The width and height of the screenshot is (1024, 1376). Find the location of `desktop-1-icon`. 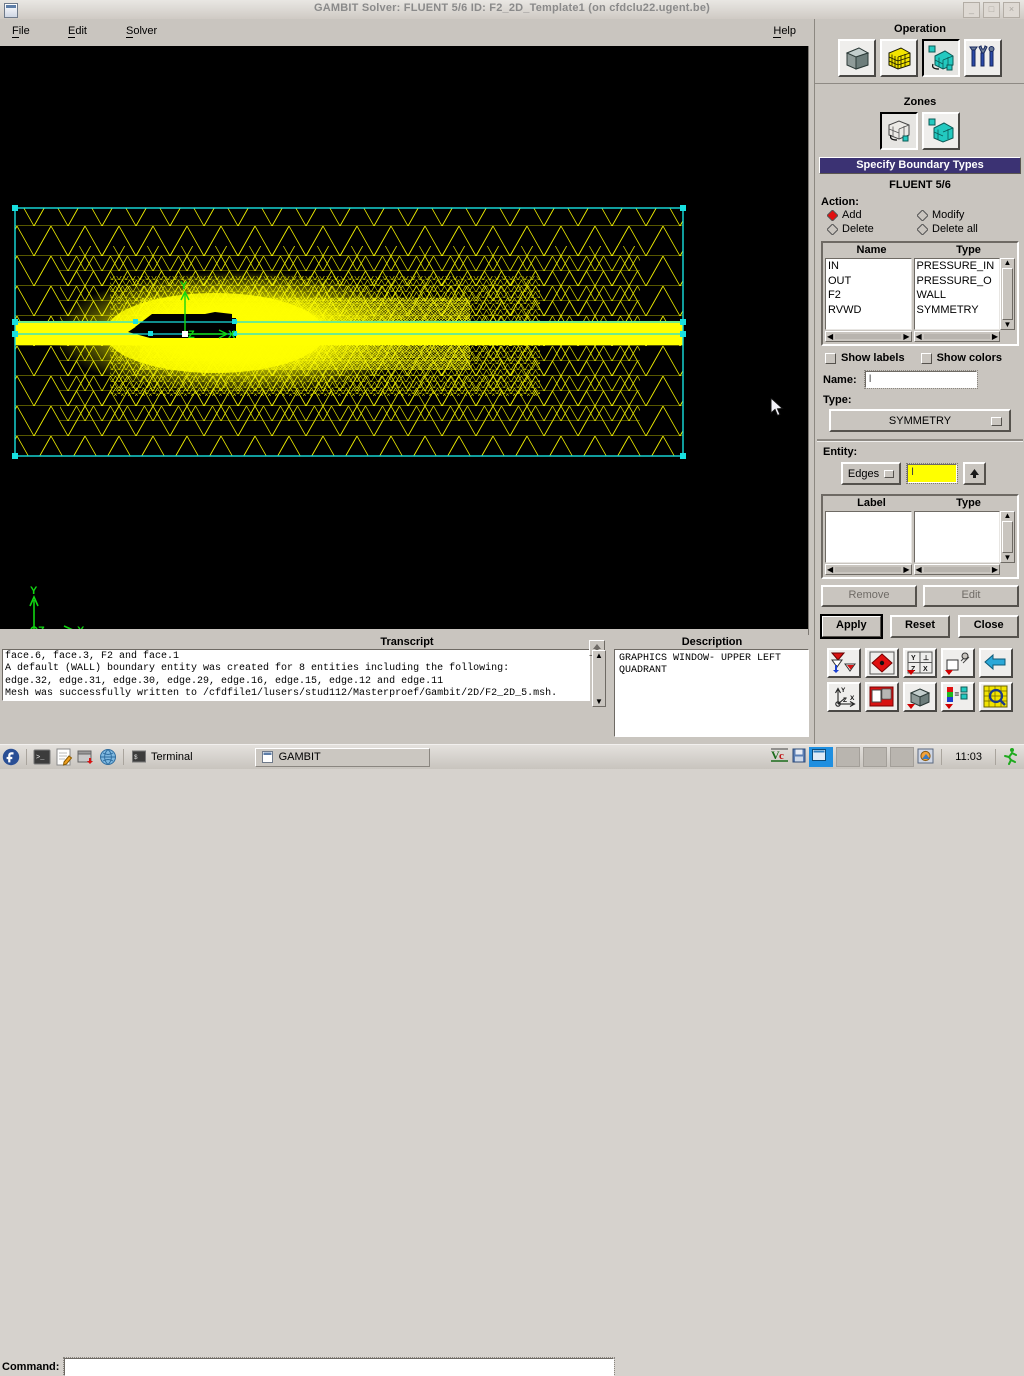

desktop-1-icon is located at coordinates (821, 757).